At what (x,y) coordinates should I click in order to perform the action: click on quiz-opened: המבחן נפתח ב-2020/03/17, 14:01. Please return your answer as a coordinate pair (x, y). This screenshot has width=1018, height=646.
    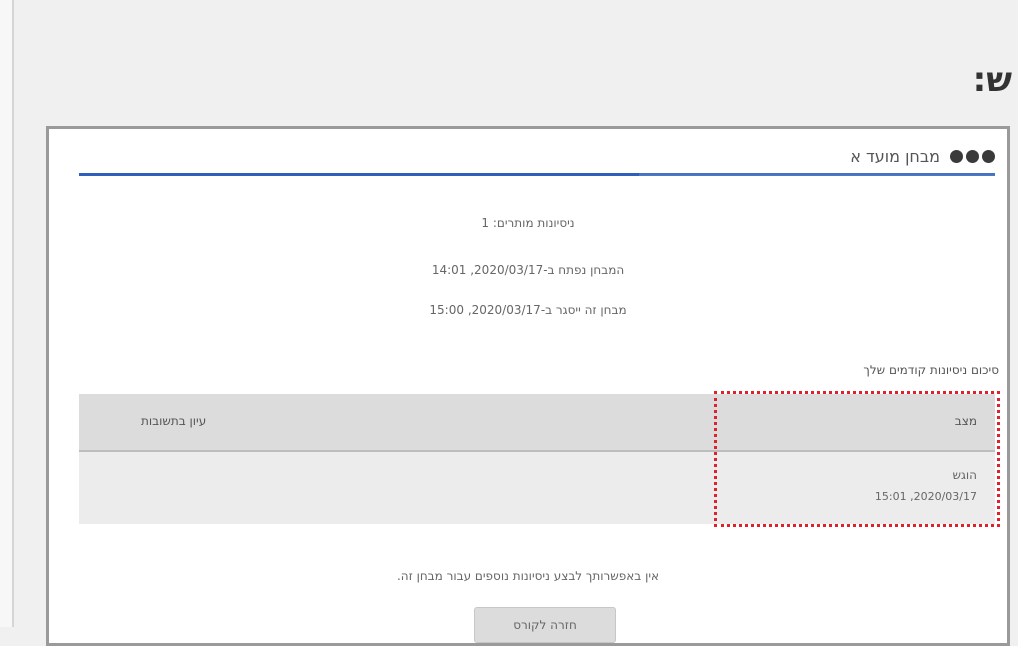
    Looking at the image, I should click on (528, 270).